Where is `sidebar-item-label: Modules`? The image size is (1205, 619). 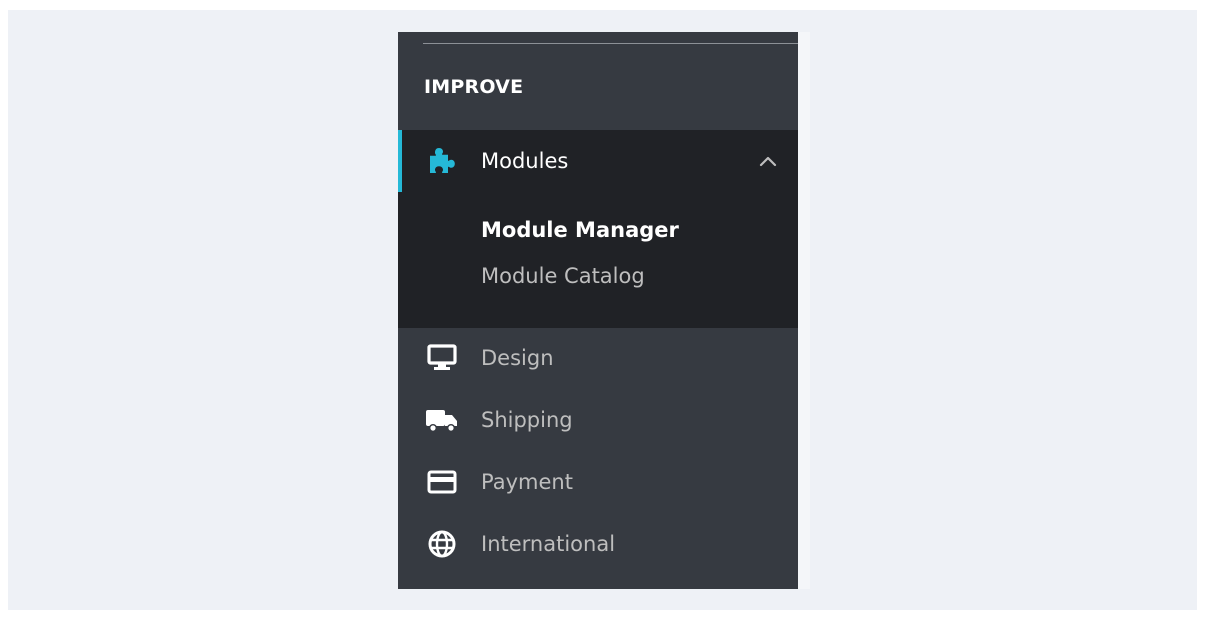
sidebar-item-label: Modules is located at coordinates (525, 161).